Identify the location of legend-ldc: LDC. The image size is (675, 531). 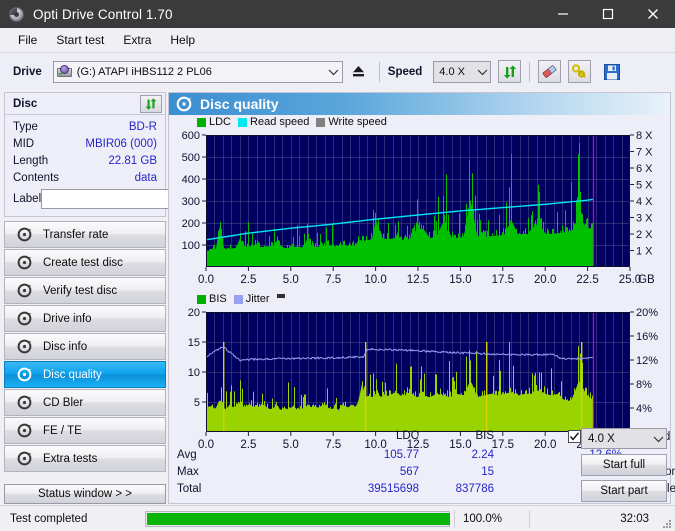
(214, 122).